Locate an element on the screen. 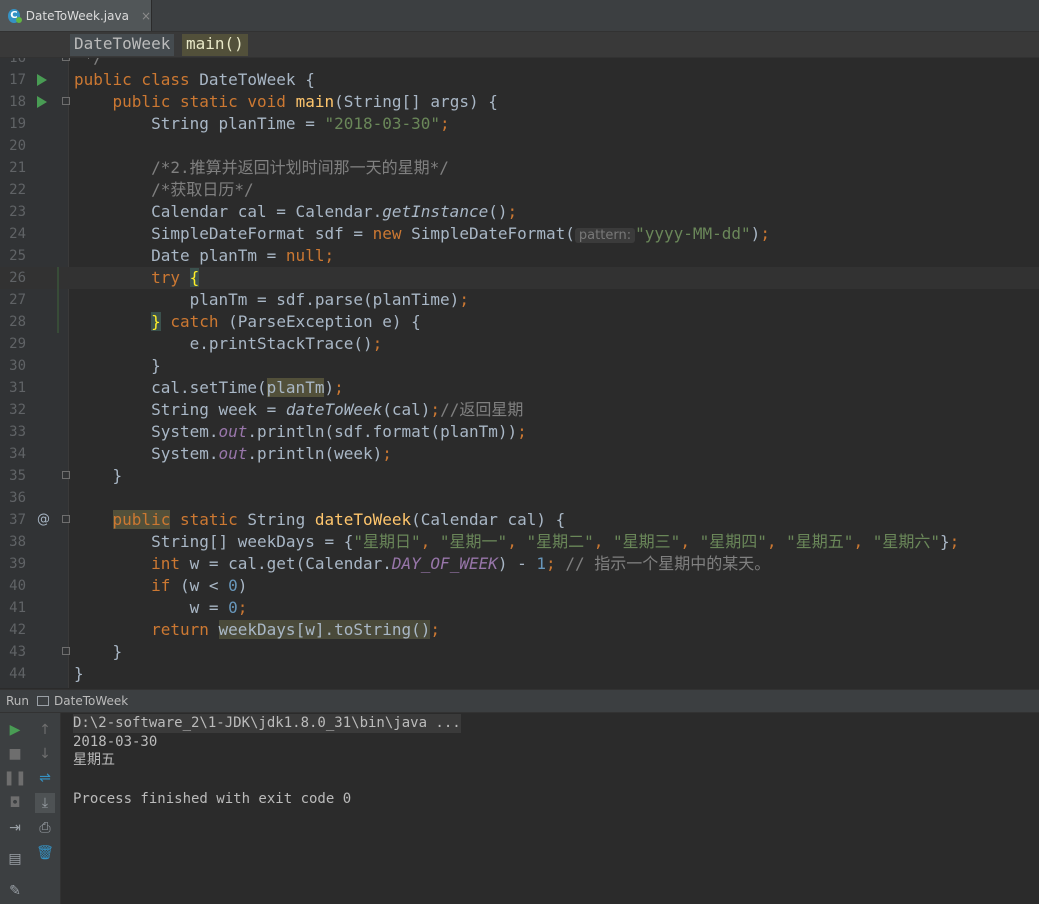  code-line: 44 } is located at coordinates (519, 674).